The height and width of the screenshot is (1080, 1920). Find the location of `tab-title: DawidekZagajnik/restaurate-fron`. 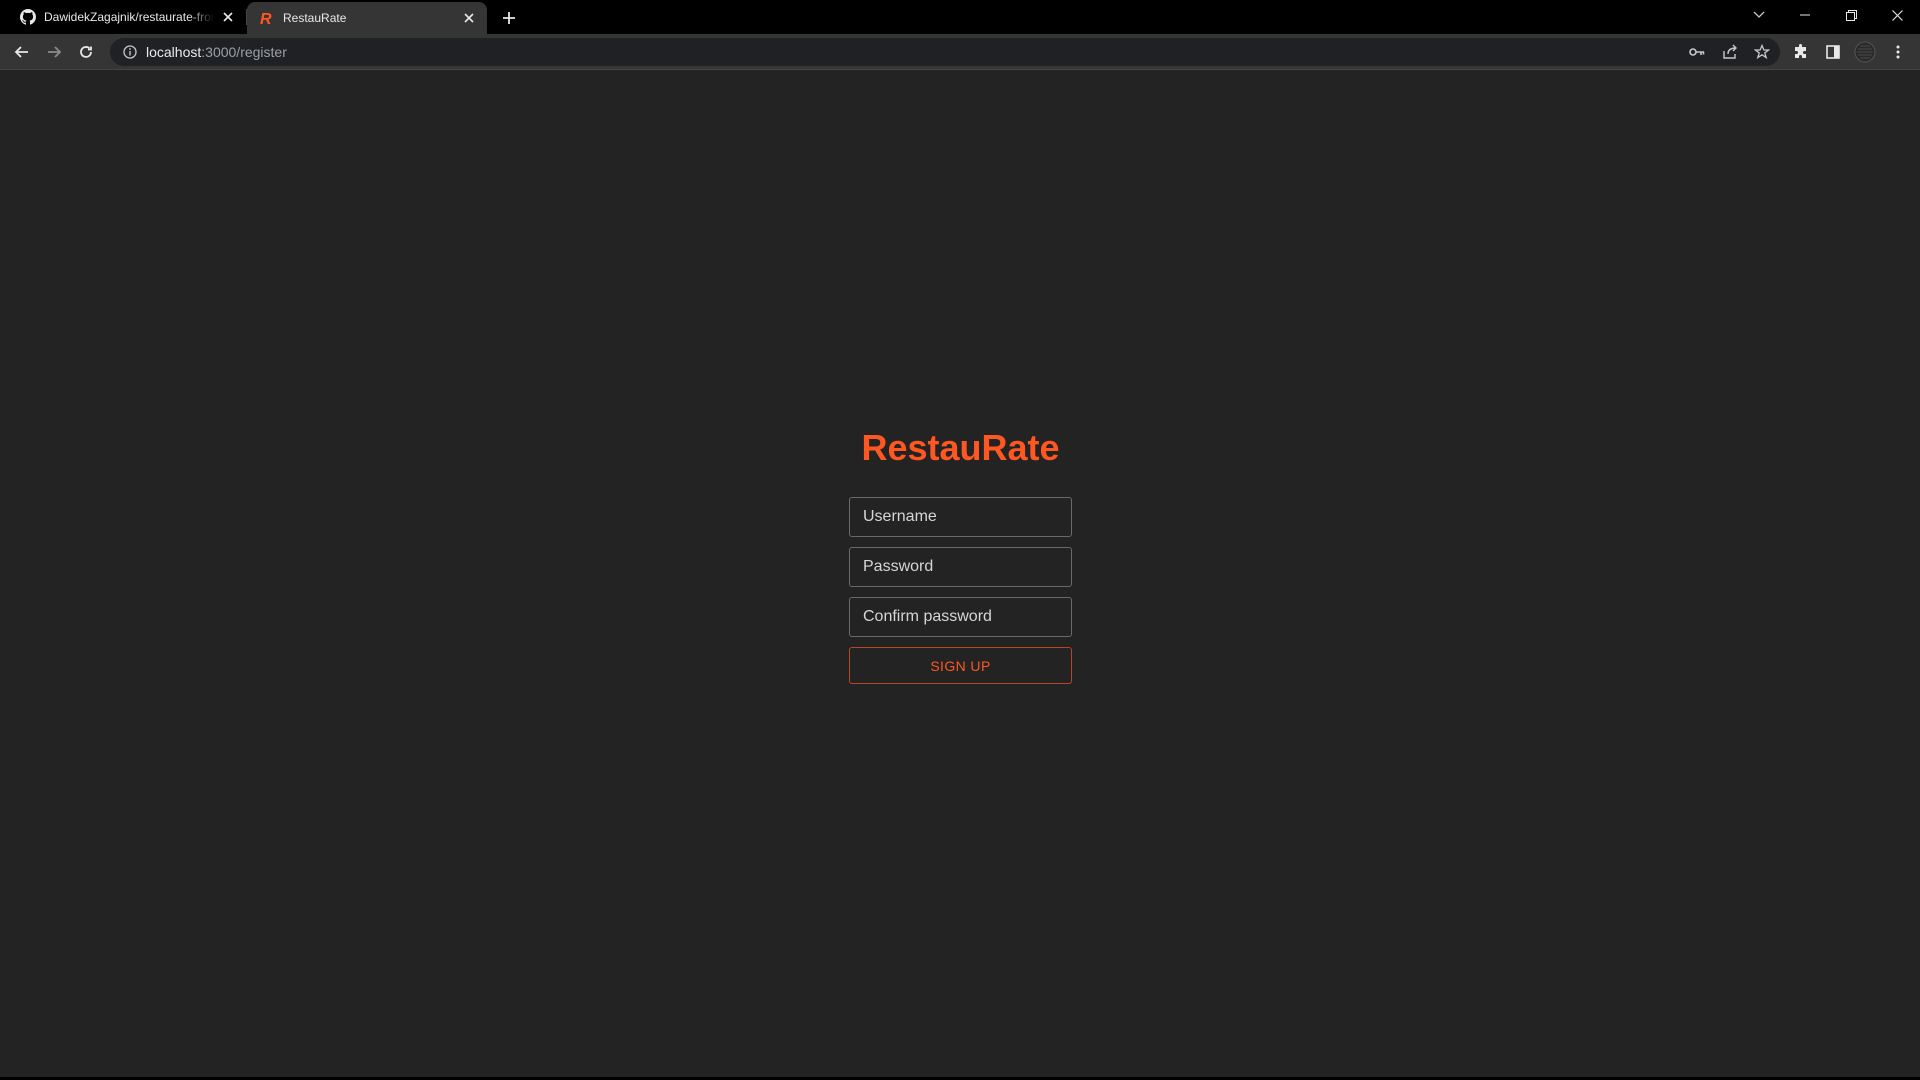

tab-title: DawidekZagajnik/restaurate-fron is located at coordinates (129, 17).